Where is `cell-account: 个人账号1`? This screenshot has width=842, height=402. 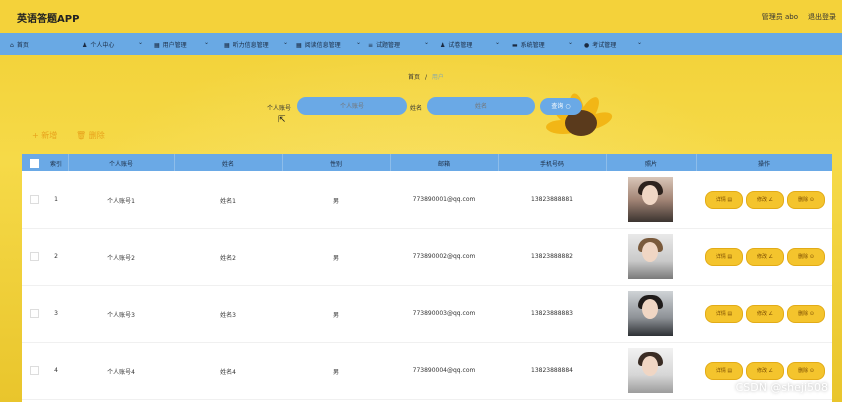 cell-account: 个人账号1 is located at coordinates (121, 201).